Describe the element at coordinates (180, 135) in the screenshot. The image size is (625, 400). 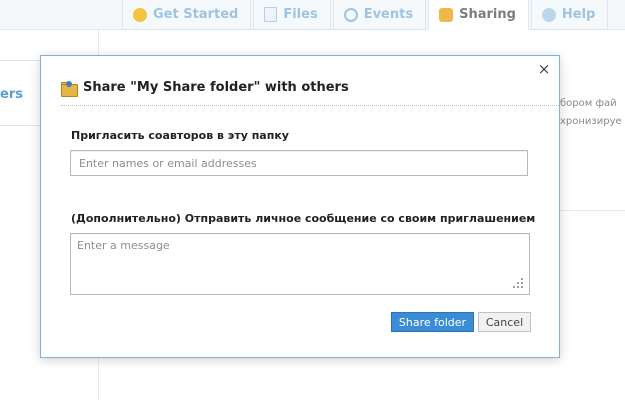
I see `invite-label: Пригласить соавторов в эту папку` at that location.